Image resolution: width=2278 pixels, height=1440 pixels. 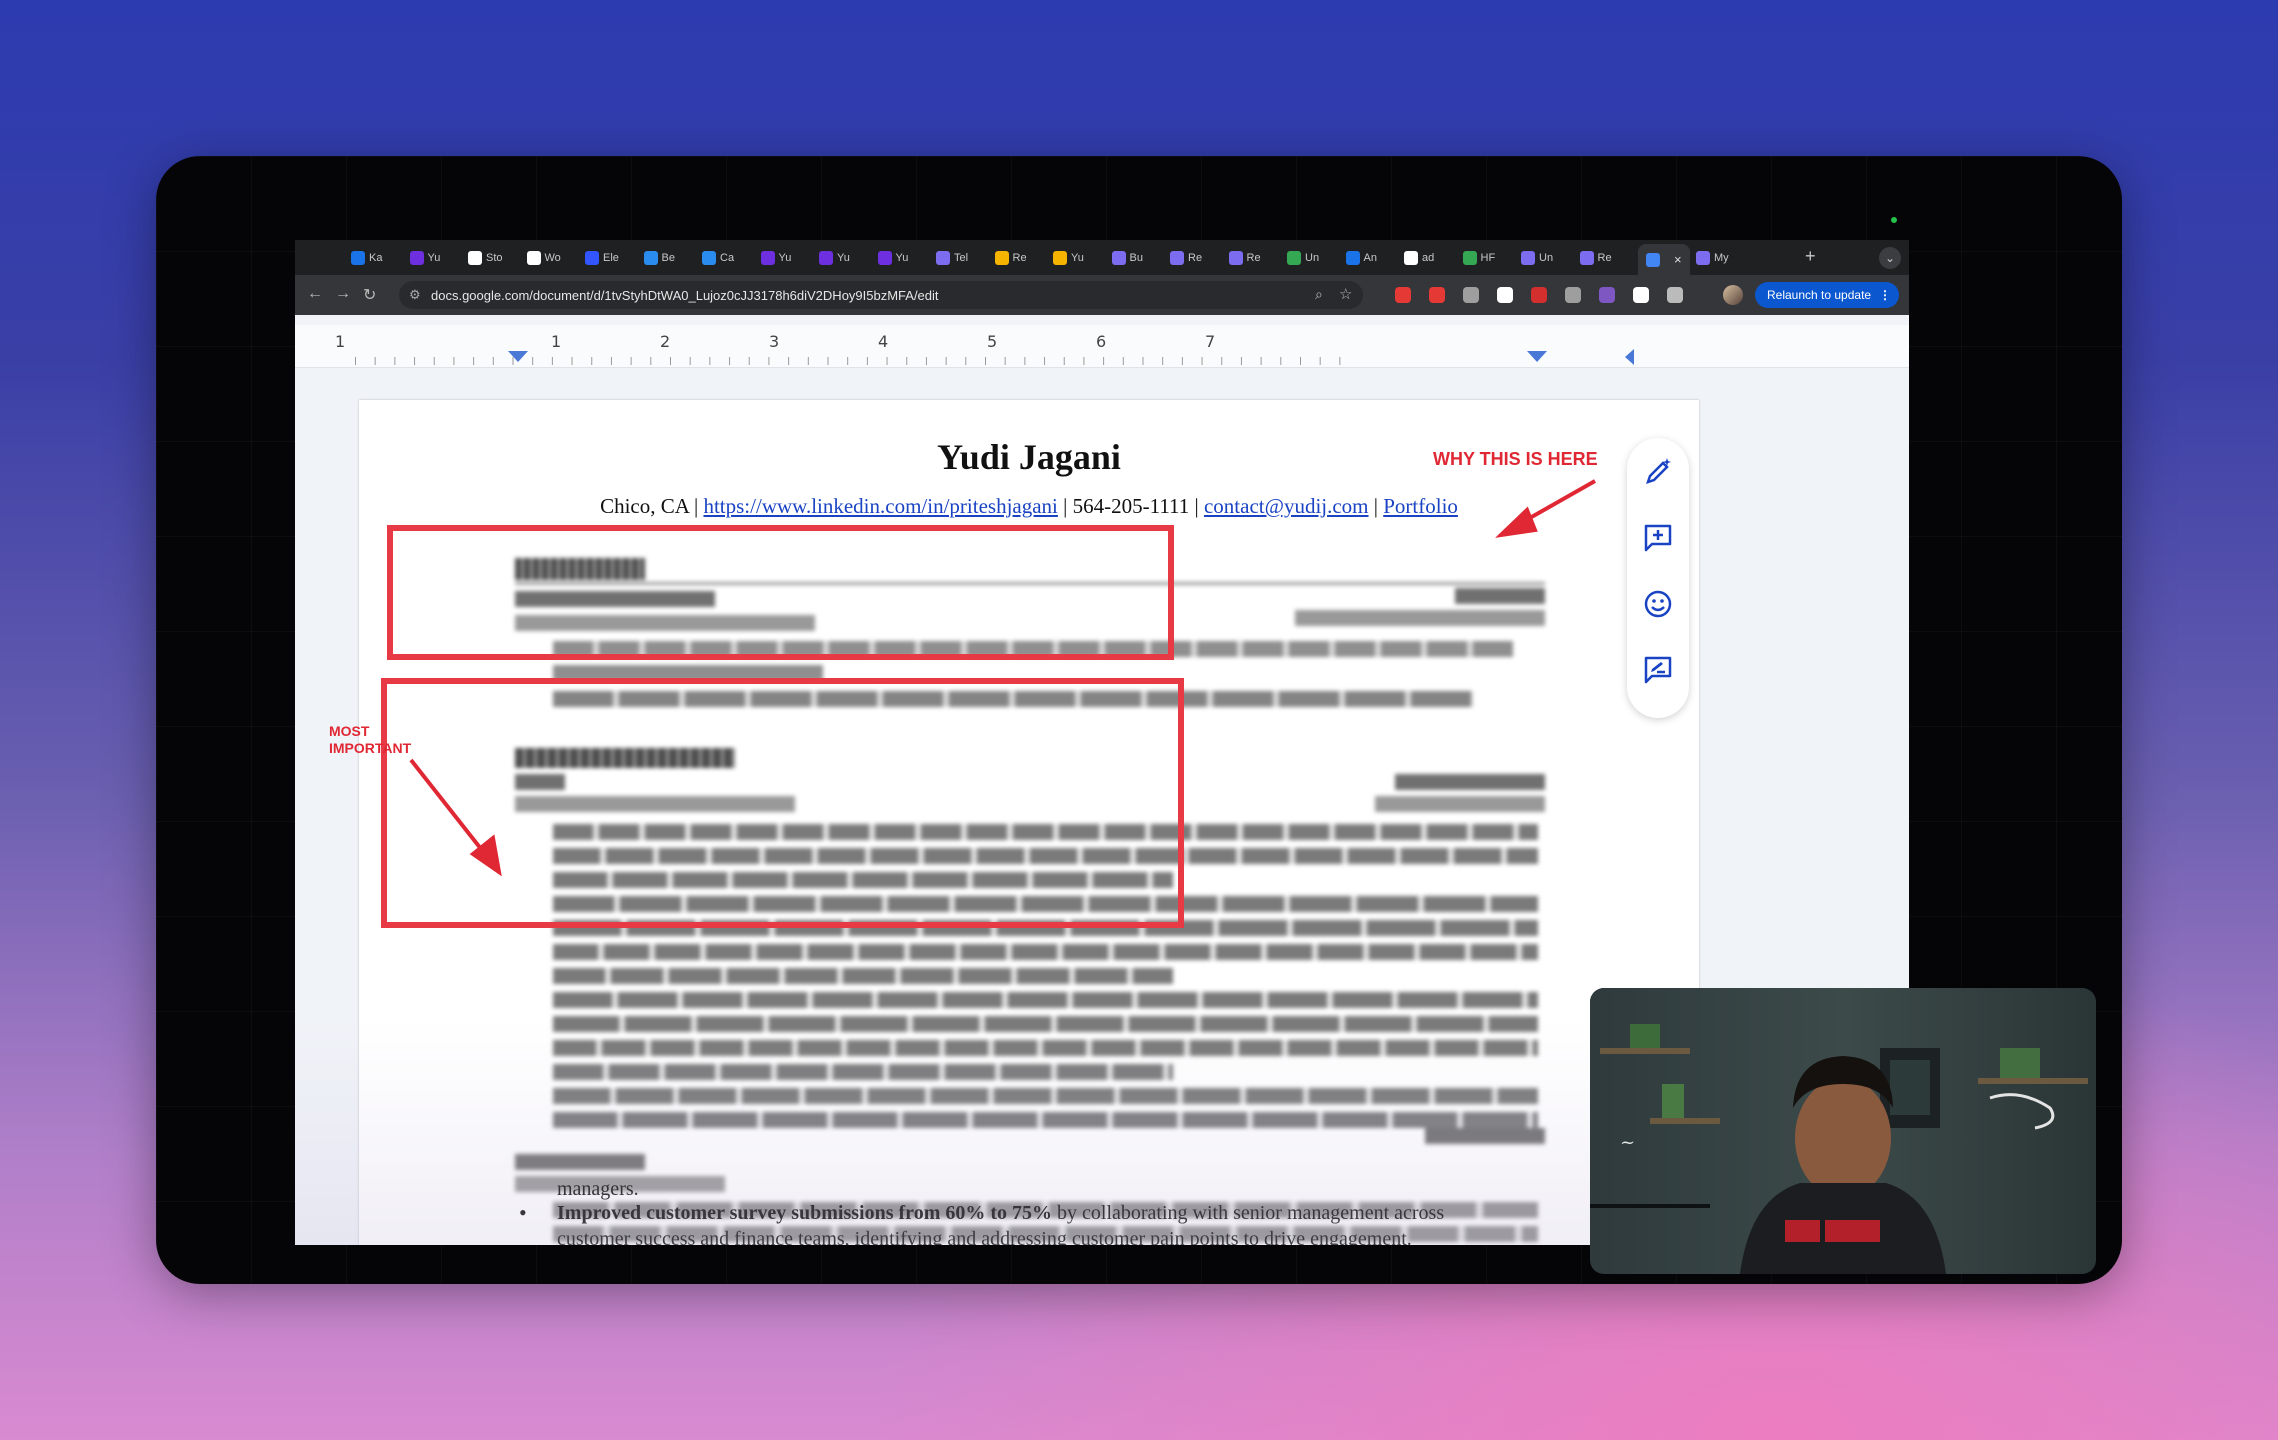 What do you see at coordinates (1894, 220) in the screenshot?
I see `camera-indicator` at bounding box center [1894, 220].